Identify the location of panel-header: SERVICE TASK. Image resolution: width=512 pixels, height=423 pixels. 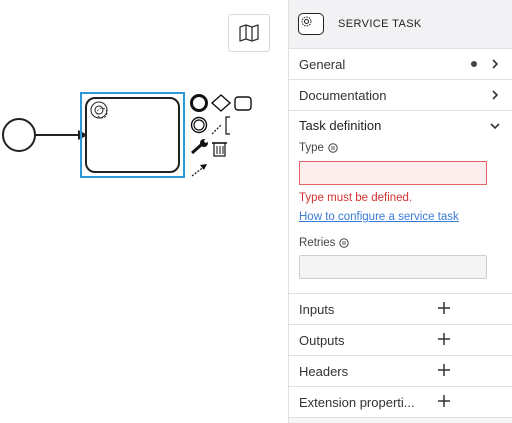
(400, 24).